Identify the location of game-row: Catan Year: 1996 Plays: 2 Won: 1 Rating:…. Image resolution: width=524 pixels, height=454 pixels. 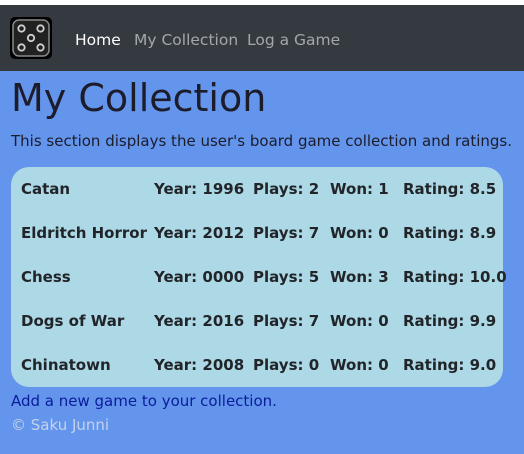
(257, 189).